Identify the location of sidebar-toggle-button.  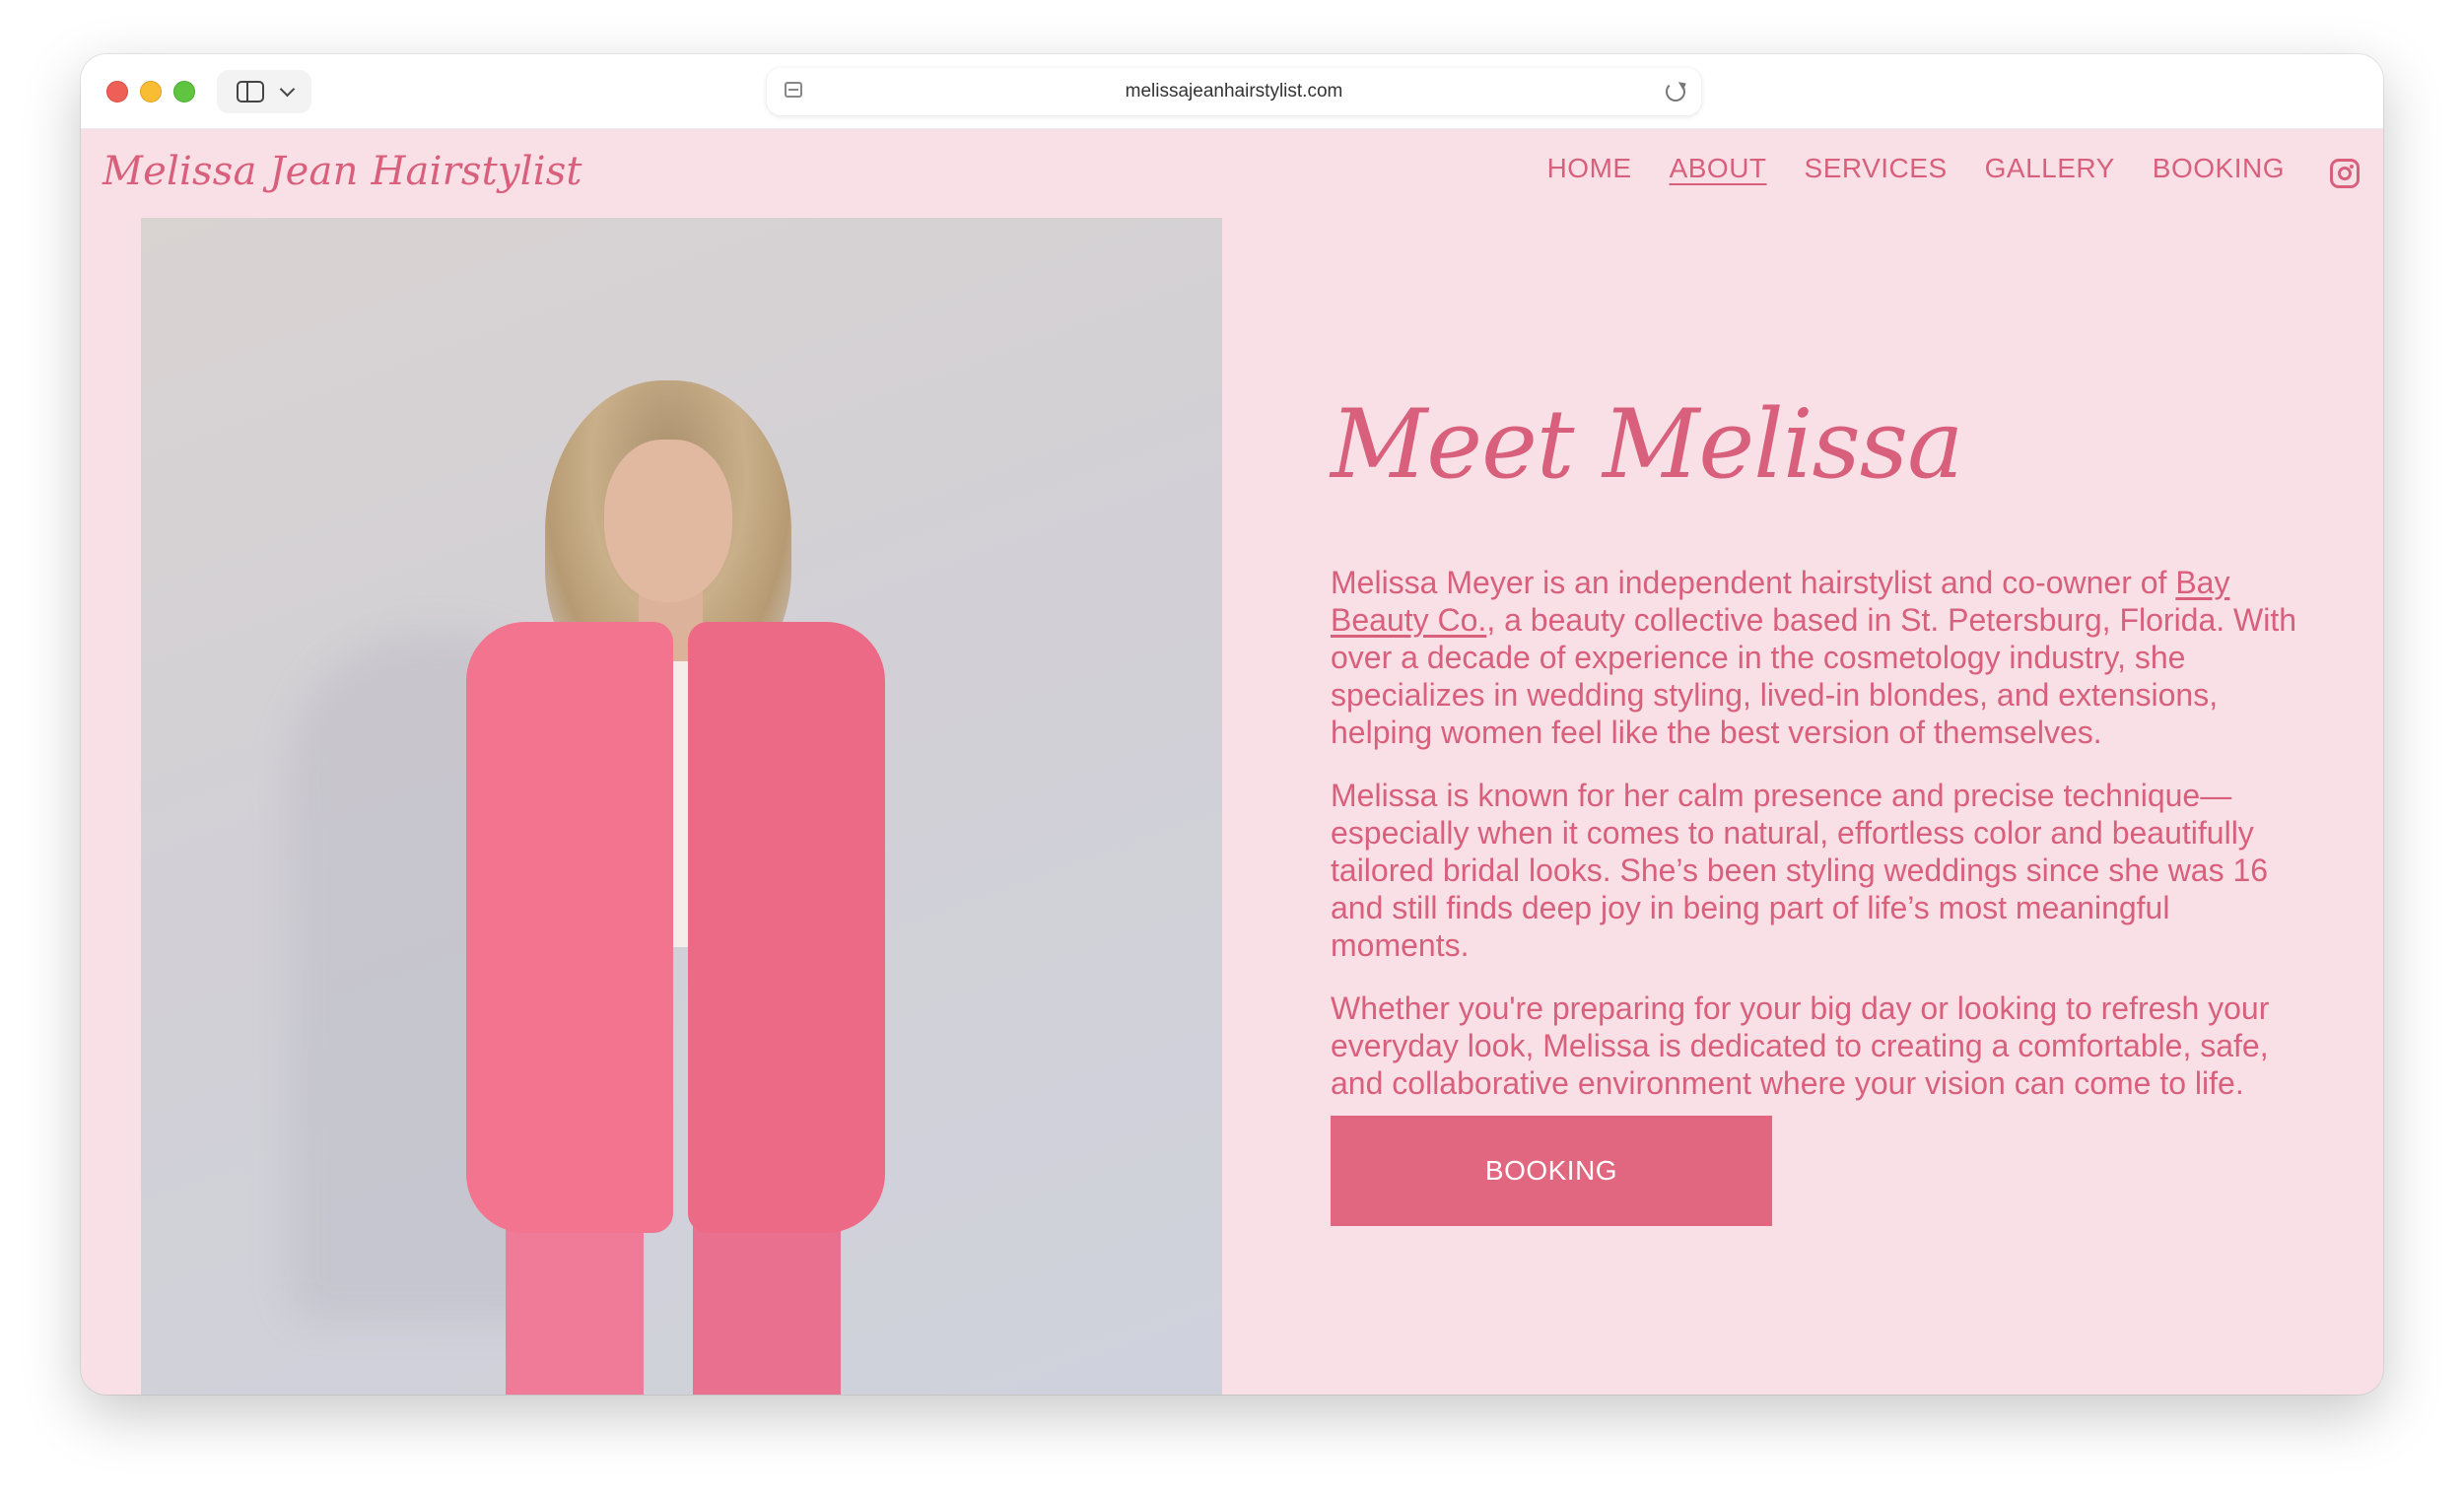
(264, 91).